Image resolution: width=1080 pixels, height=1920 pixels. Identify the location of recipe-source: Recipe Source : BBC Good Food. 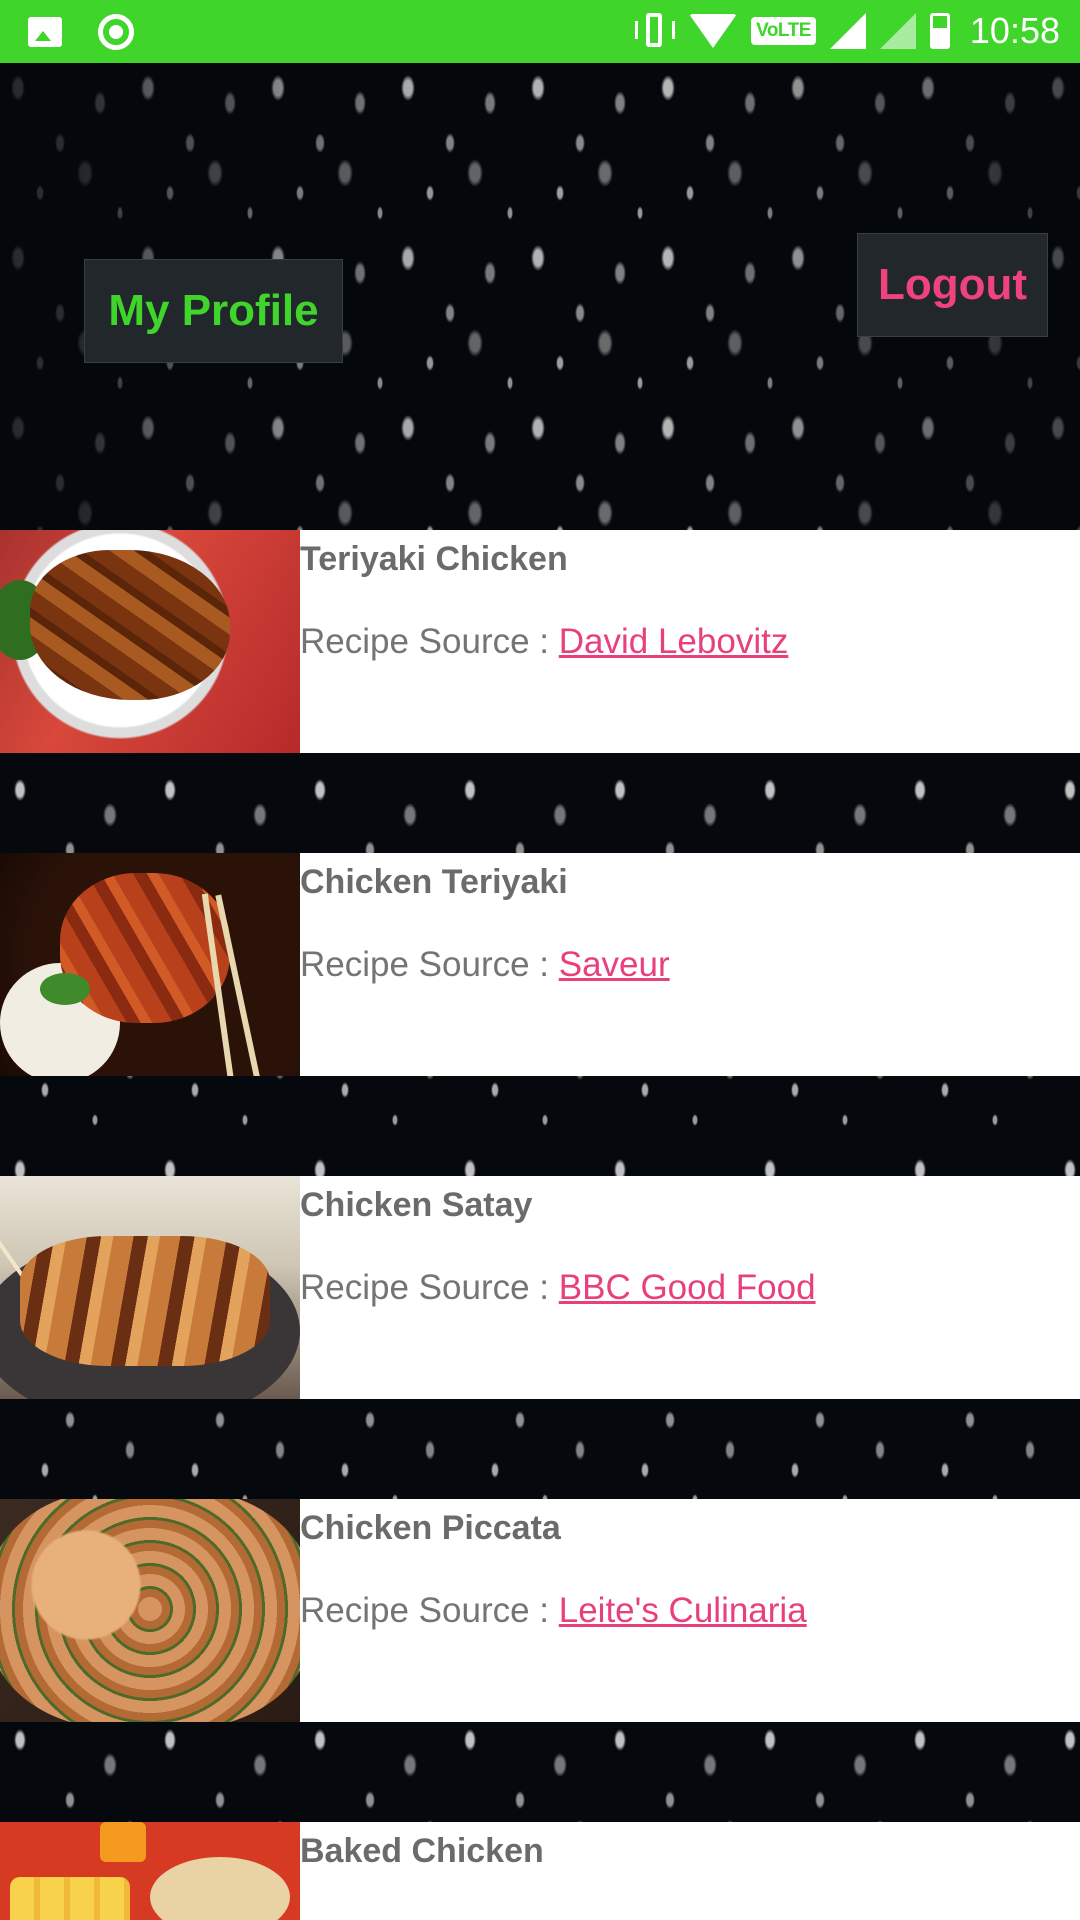
(558, 1288).